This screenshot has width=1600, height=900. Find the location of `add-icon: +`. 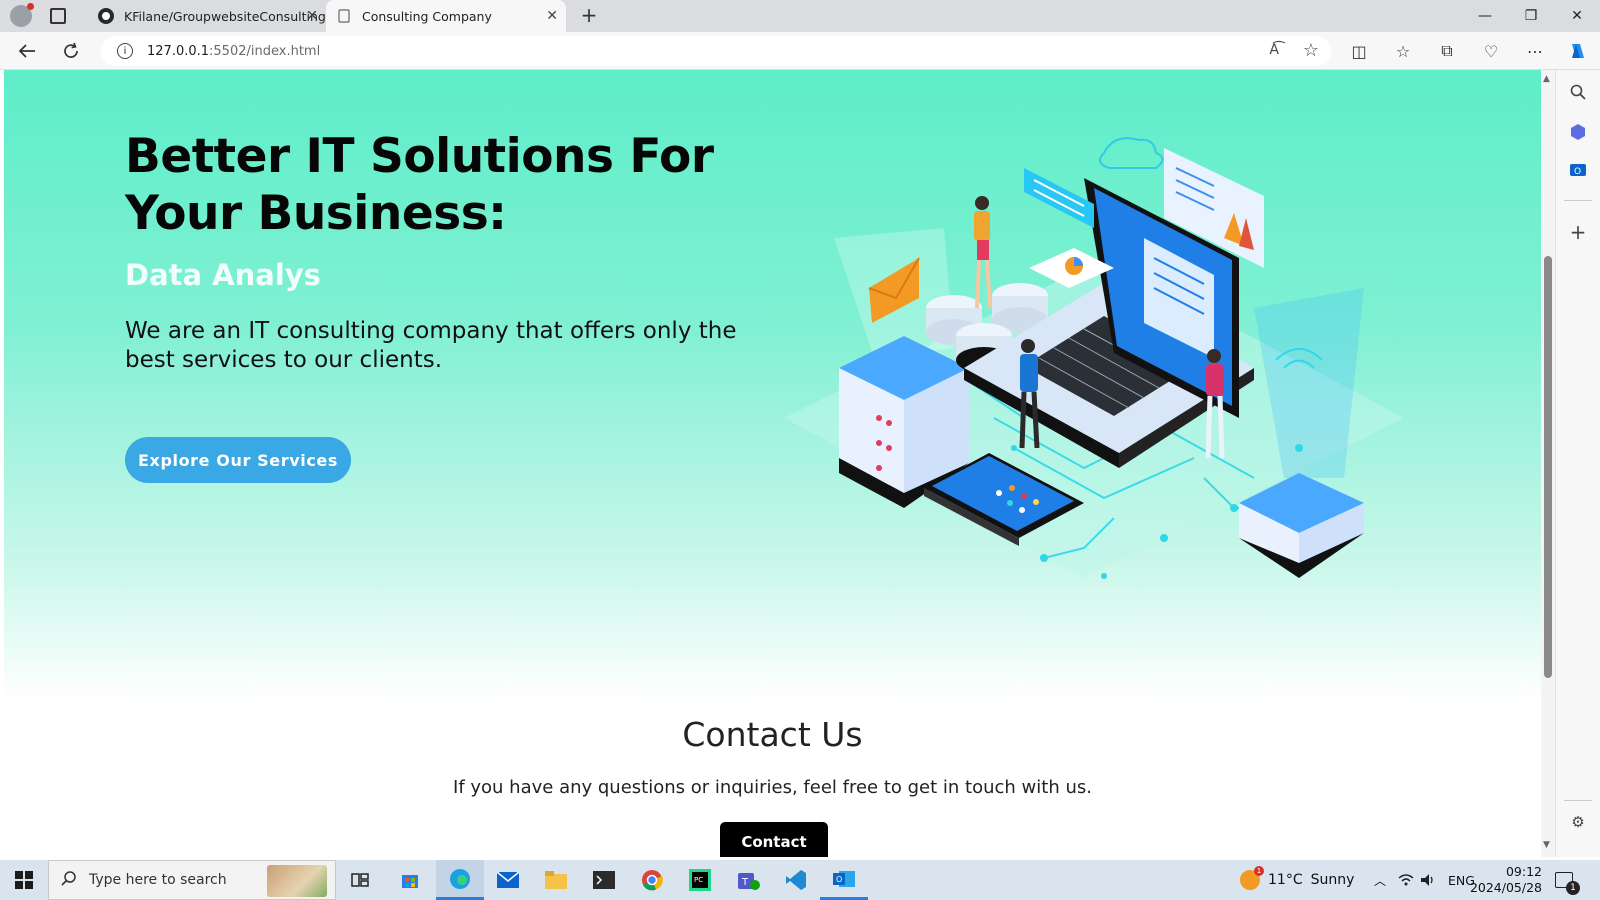

add-icon: + is located at coordinates (1578, 232).